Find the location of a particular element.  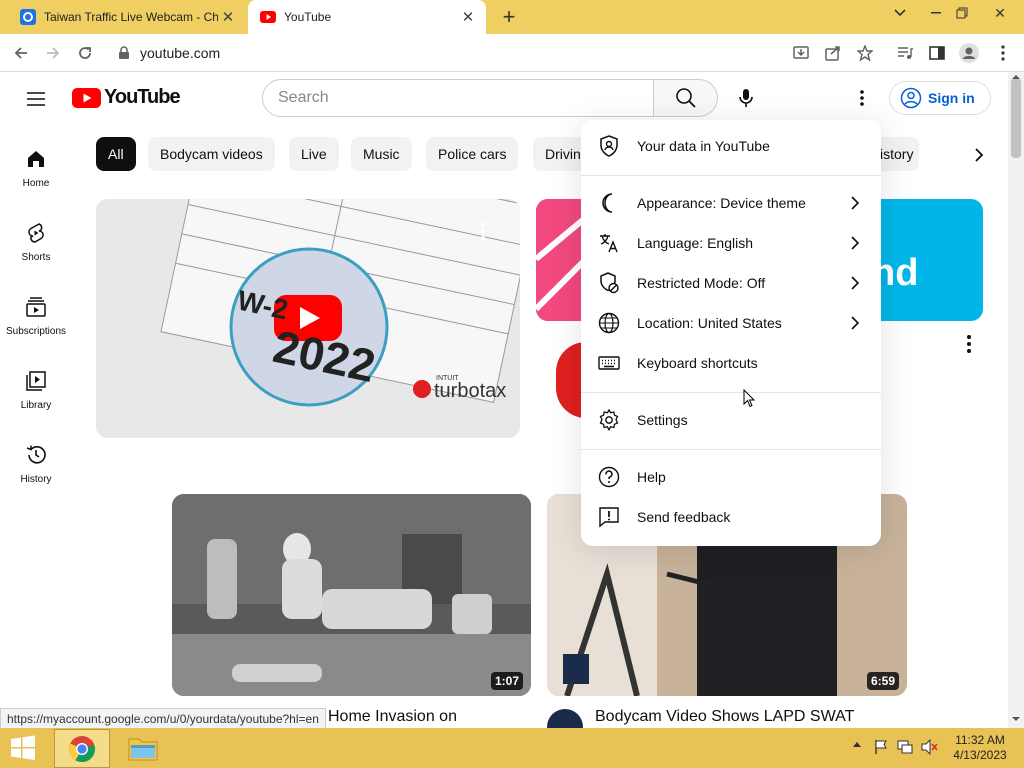

scroll-up-arrow-icon is located at coordinates (1016, 77).